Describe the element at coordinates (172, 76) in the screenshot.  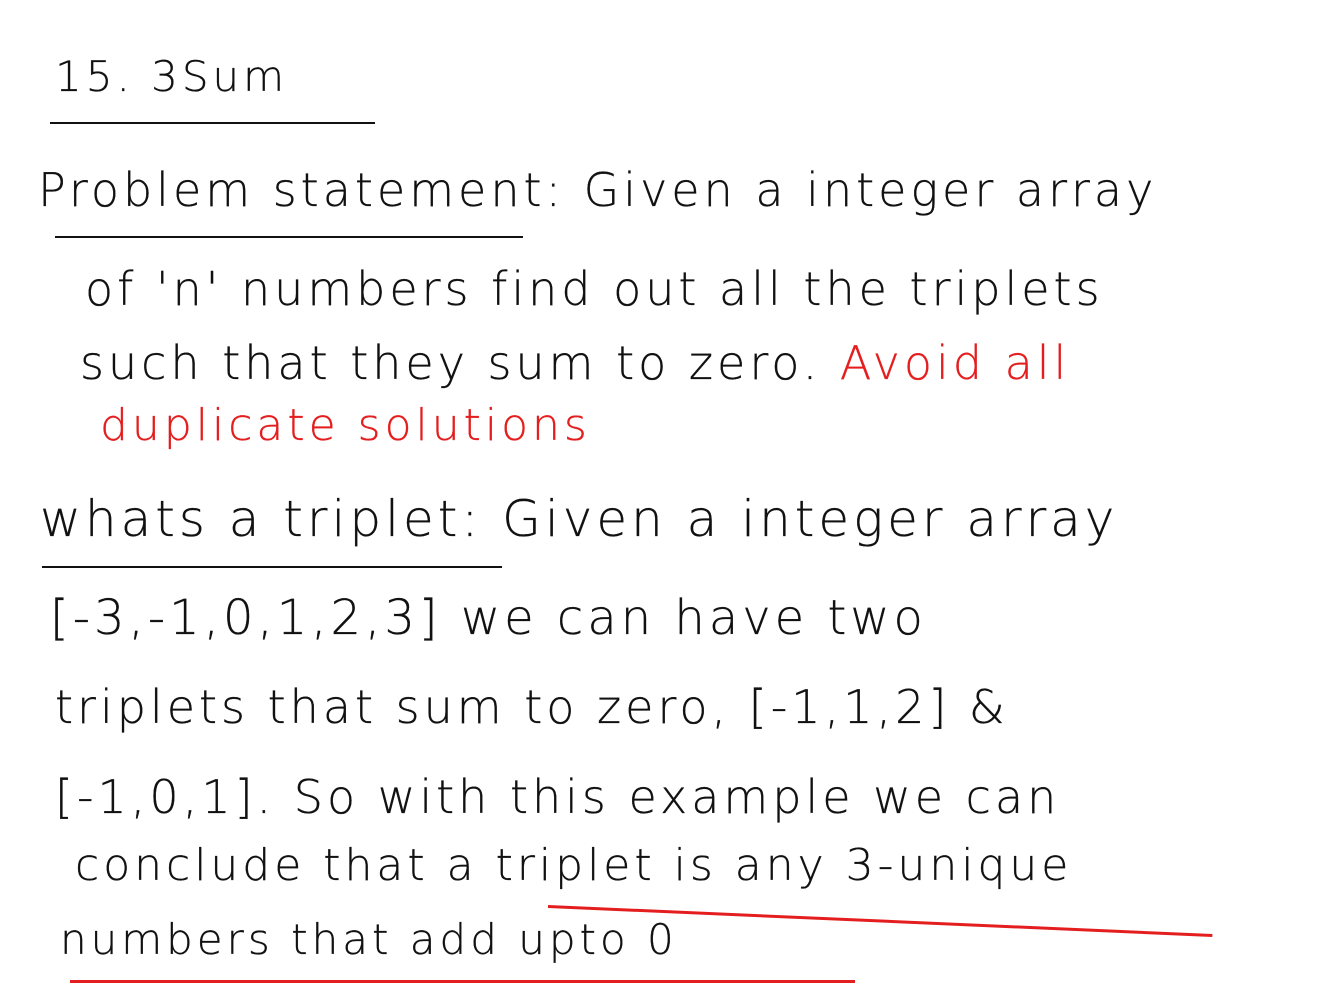
I see `note-title: 15. 3Sum` at that location.